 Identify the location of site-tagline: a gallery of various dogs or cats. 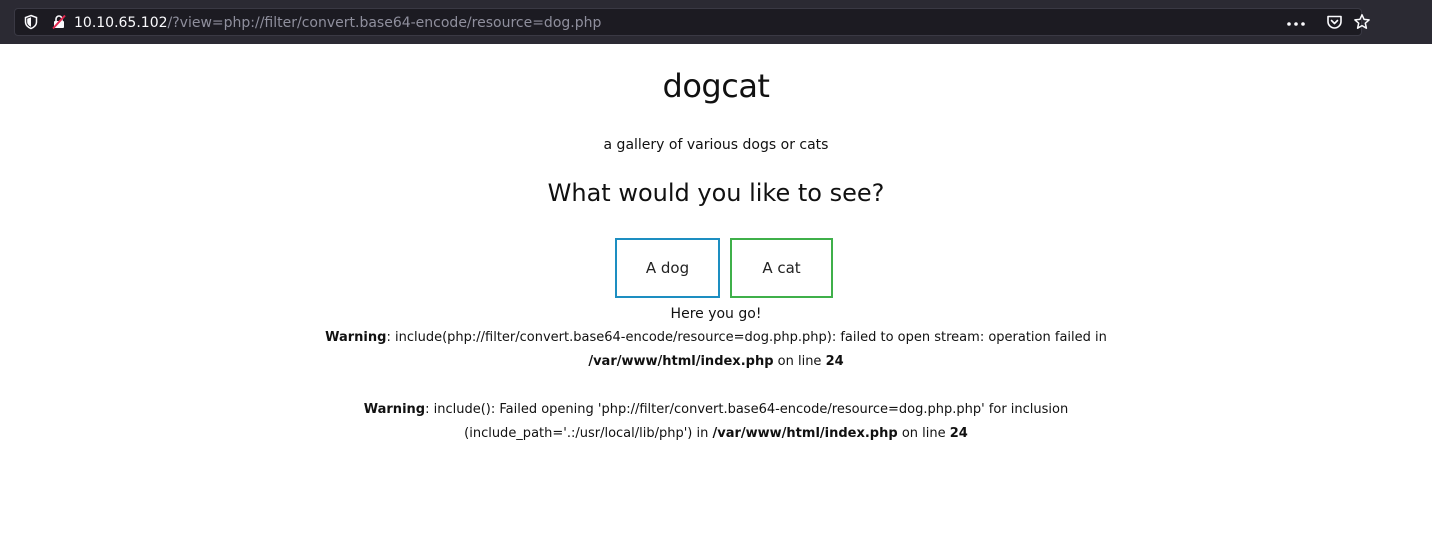
(716, 145).